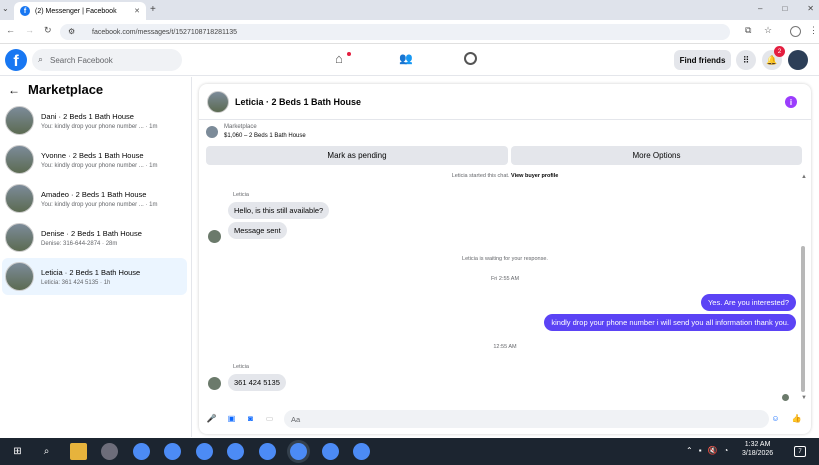 The image size is (819, 465). What do you see at coordinates (689, 450) in the screenshot?
I see `tray-chevron-icon: ⌃` at bounding box center [689, 450].